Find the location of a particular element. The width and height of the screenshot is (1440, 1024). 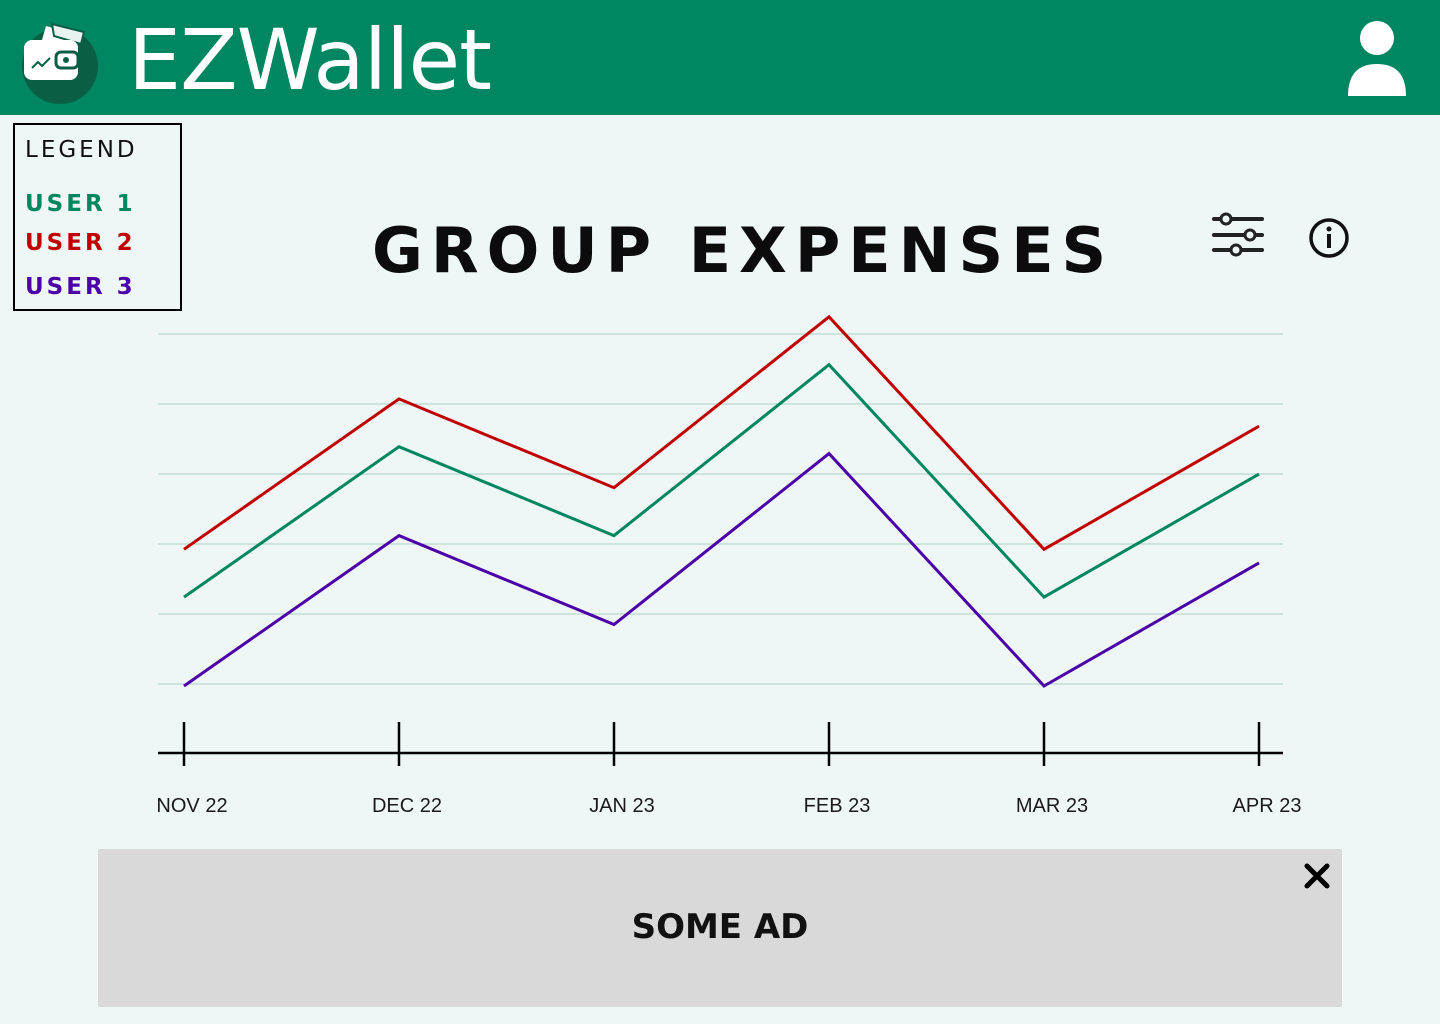

x-tick-label-5: APR 23 is located at coordinates (1267, 806).